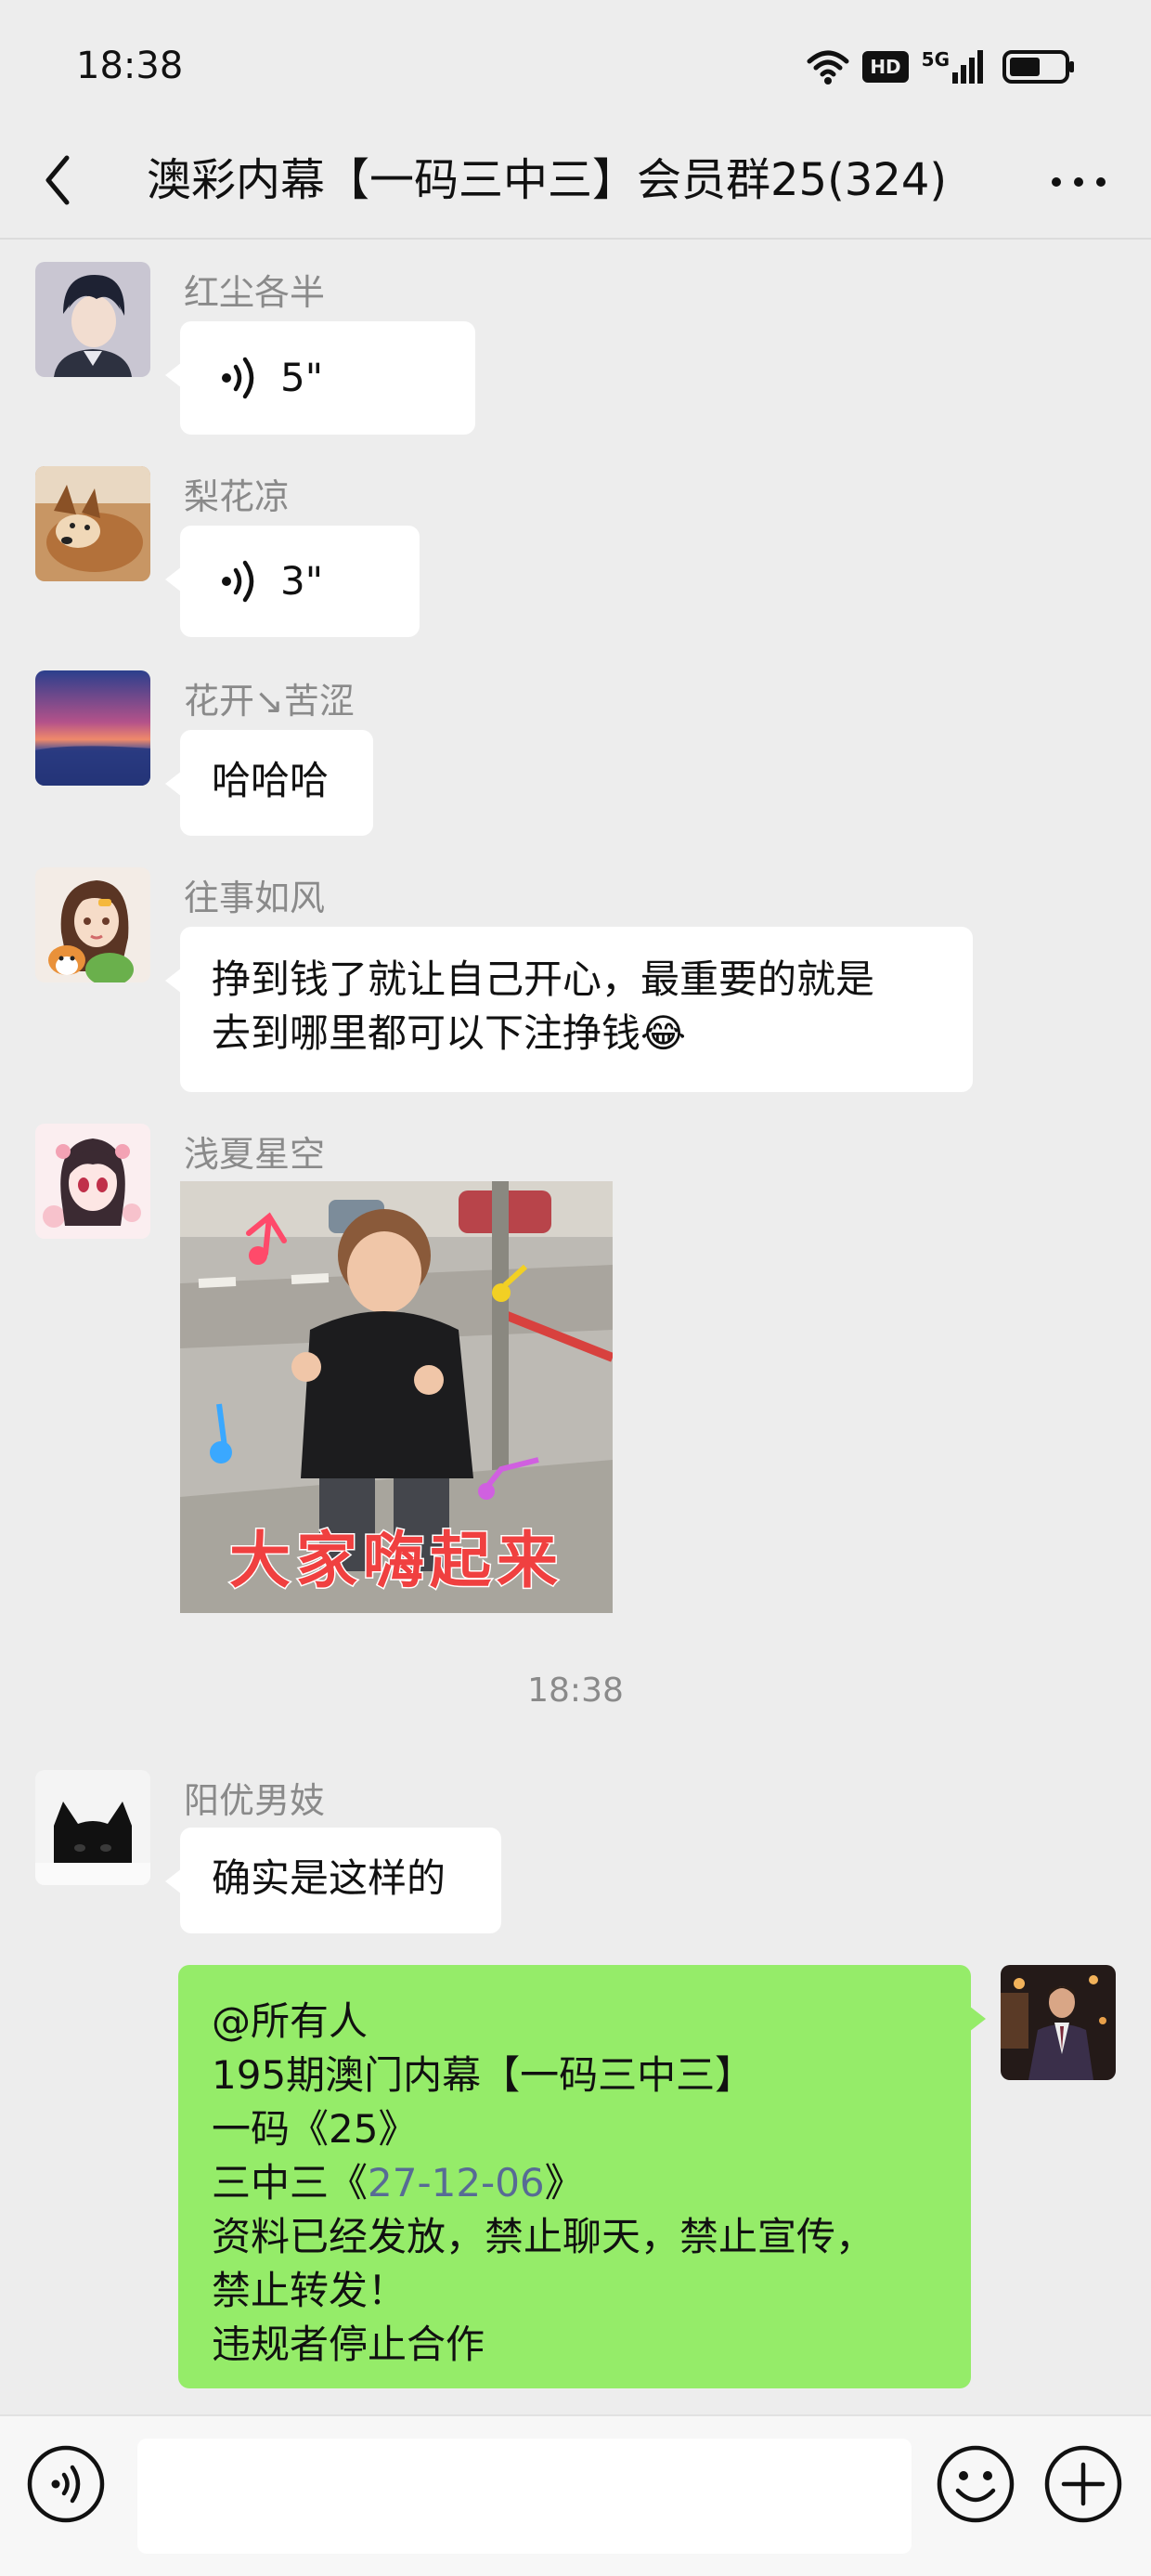 The width and height of the screenshot is (1151, 2576). What do you see at coordinates (1058, 2022) in the screenshot?
I see `own-avatar` at bounding box center [1058, 2022].